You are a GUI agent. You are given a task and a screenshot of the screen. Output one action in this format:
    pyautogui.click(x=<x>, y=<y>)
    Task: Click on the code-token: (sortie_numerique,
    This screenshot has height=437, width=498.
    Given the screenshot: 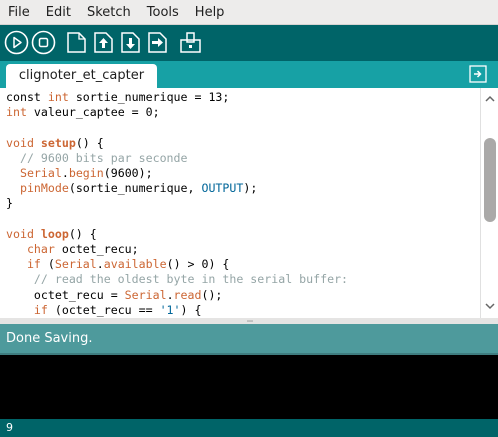 What is the action you would take?
    pyautogui.click(x=135, y=188)
    